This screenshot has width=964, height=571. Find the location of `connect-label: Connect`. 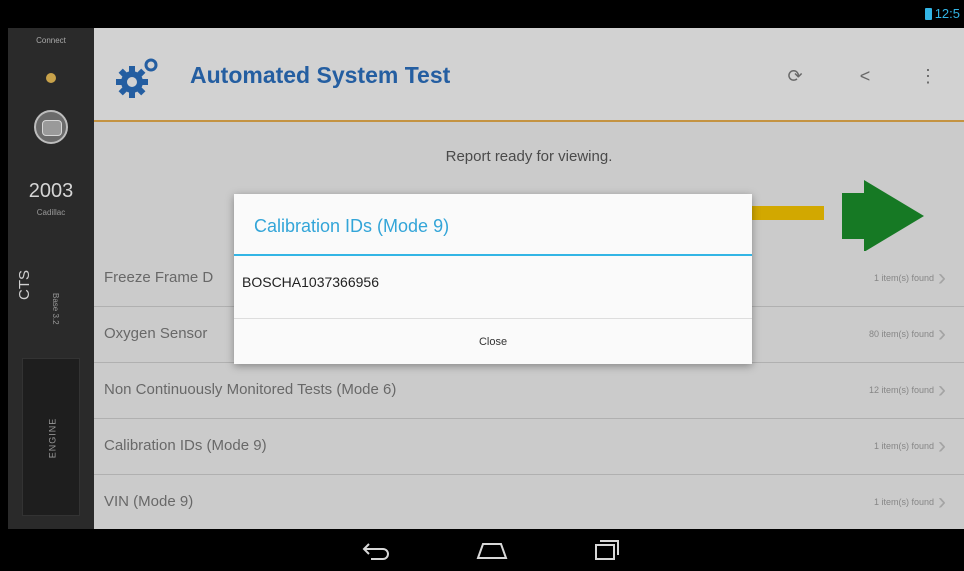

connect-label: Connect is located at coordinates (51, 40).